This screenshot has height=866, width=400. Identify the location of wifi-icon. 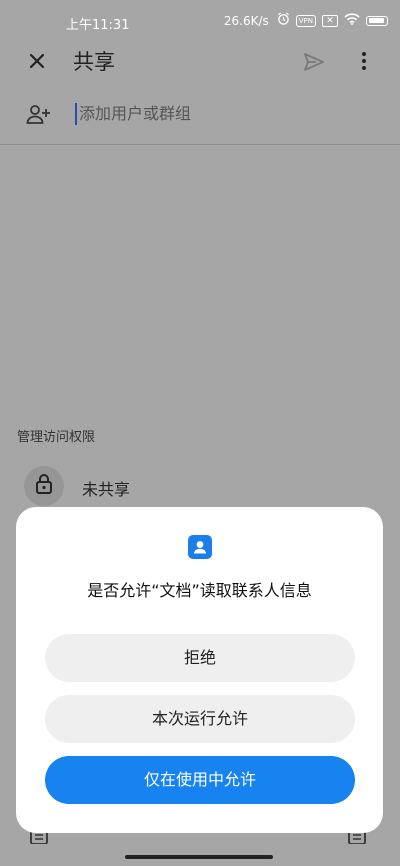
(352, 20).